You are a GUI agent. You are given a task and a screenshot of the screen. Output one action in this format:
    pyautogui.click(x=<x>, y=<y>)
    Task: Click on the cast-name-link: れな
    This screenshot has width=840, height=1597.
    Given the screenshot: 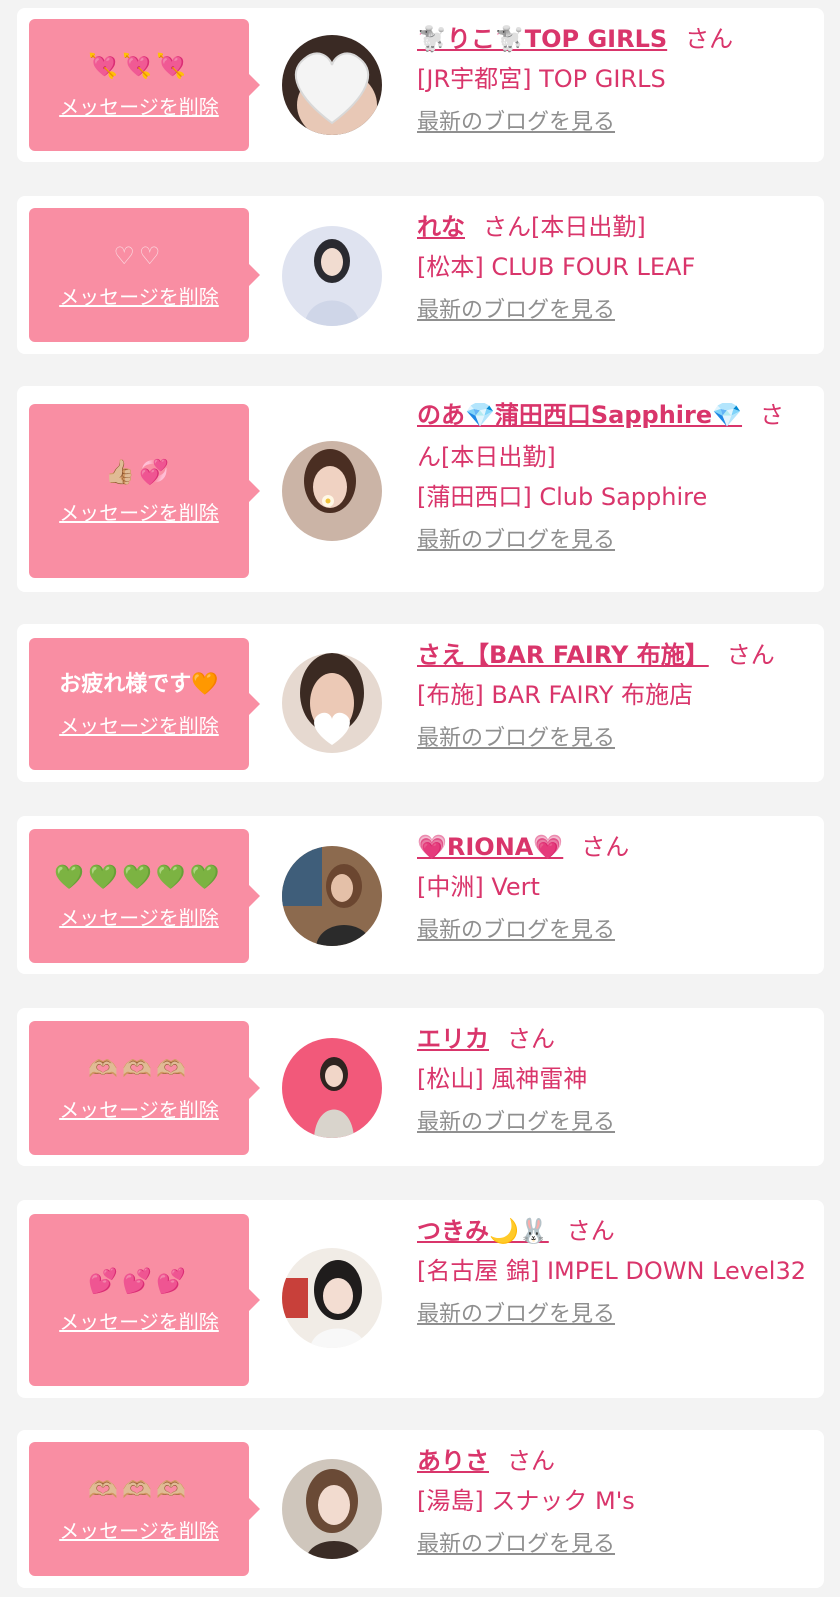 What is the action you would take?
    pyautogui.click(x=441, y=227)
    